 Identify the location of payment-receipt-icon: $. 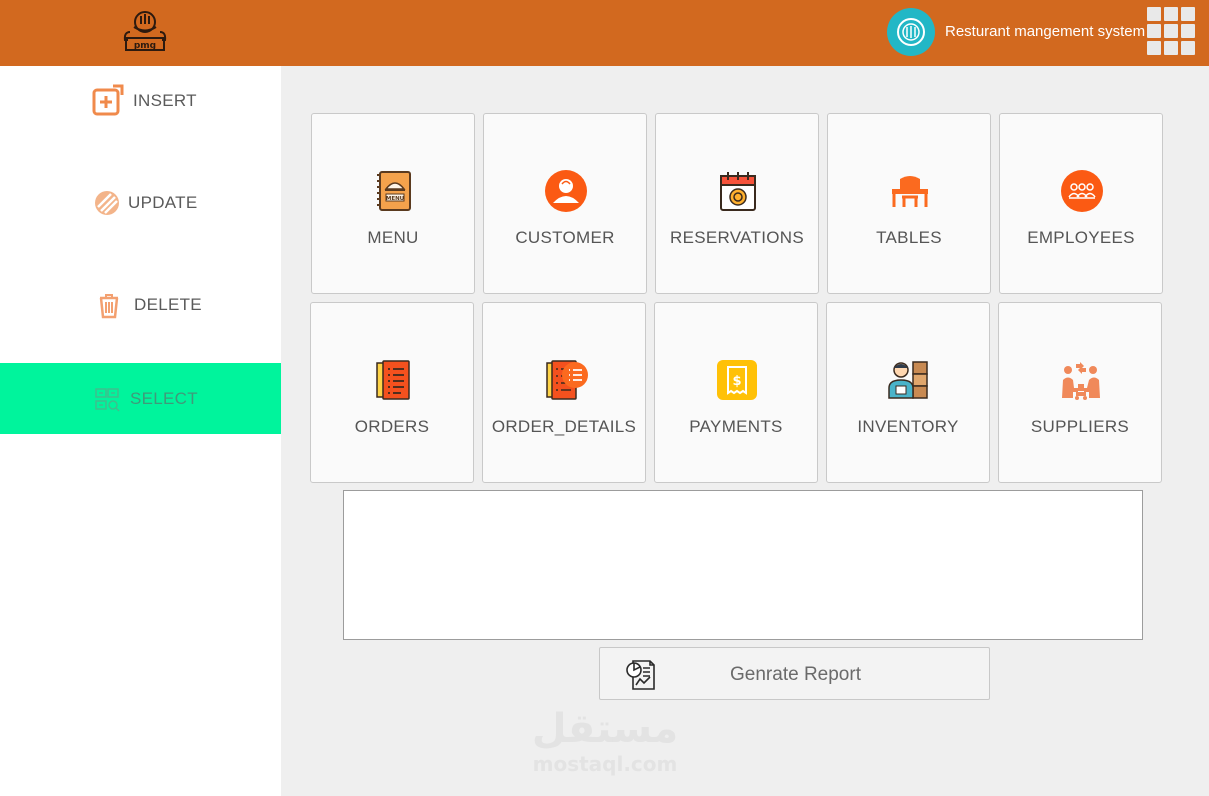
(737, 380).